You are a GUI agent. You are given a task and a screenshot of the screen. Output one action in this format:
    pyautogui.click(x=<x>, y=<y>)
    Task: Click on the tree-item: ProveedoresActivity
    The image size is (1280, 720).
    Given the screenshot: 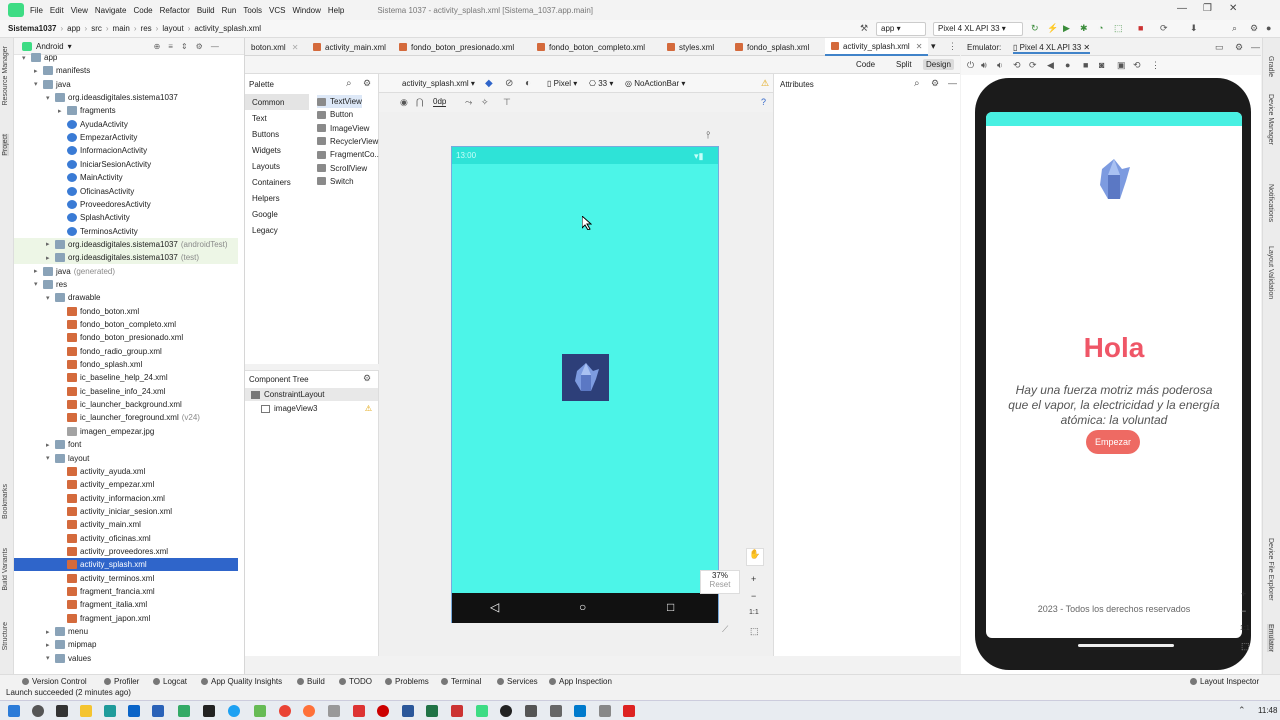 What is the action you would take?
    pyautogui.click(x=126, y=204)
    